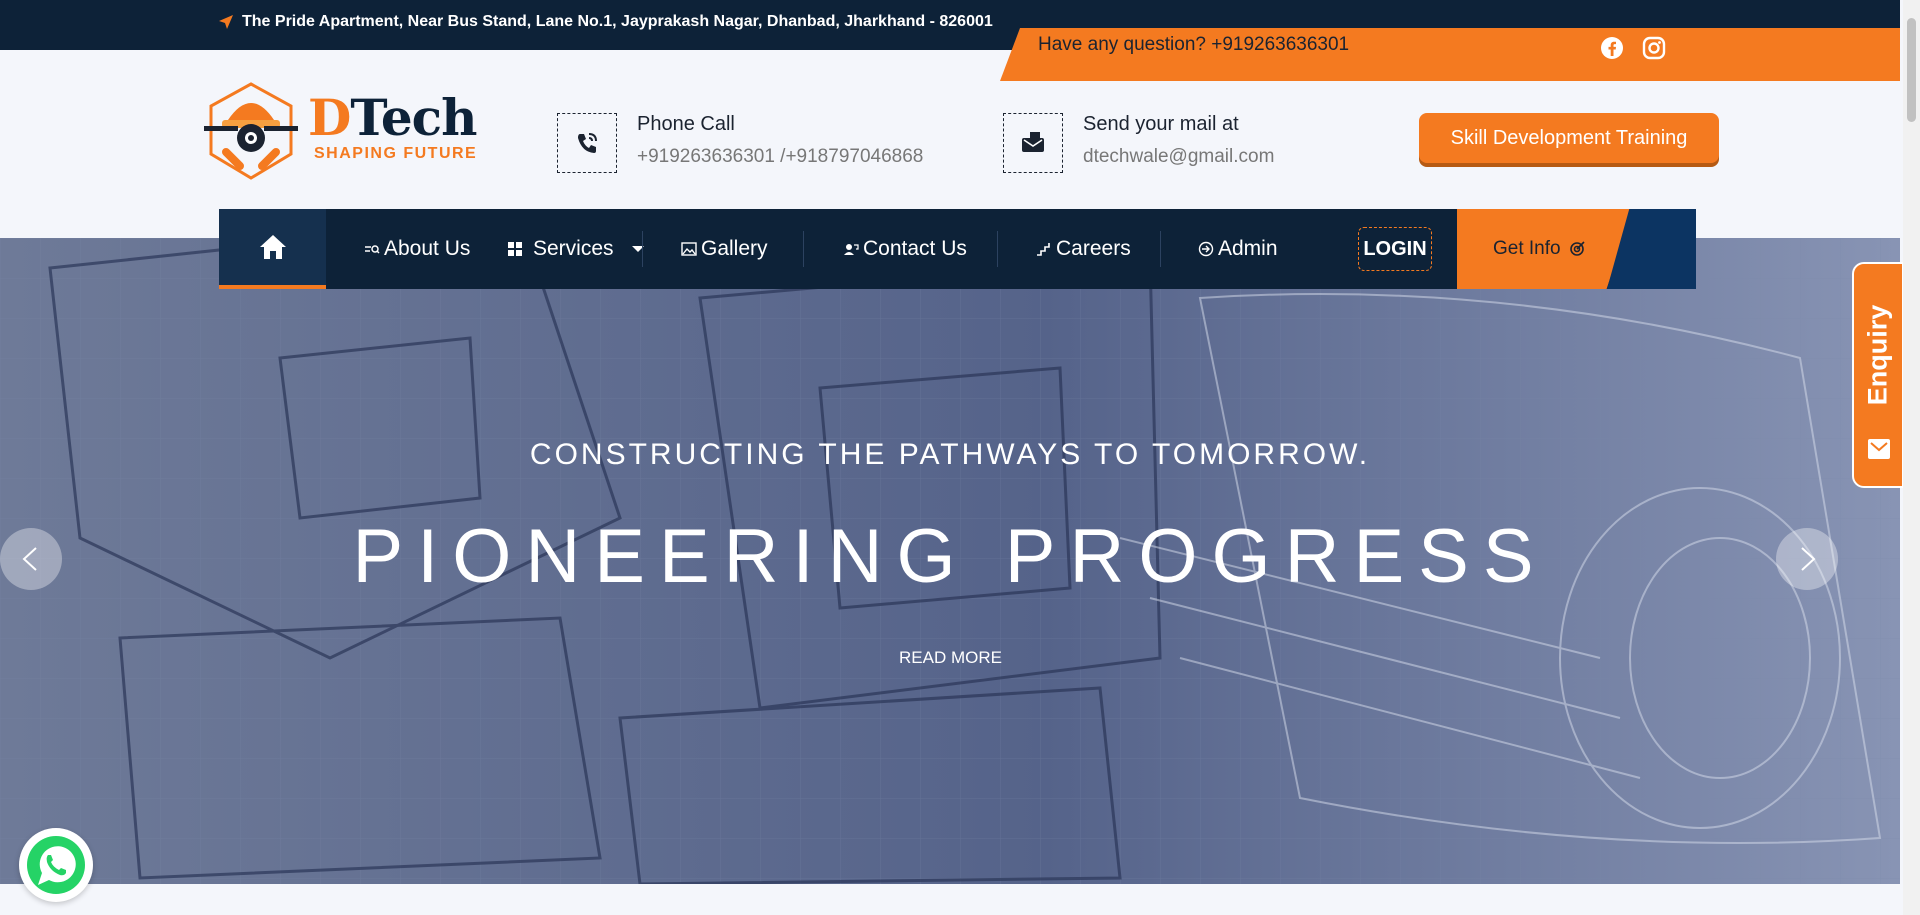  Describe the element at coordinates (689, 249) in the screenshot. I see `gallery-icon` at that location.